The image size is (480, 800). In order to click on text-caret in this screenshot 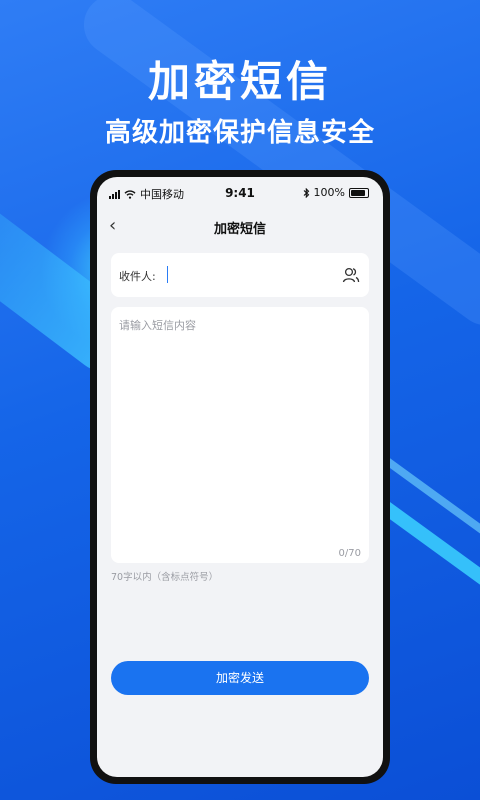, I will do `click(167, 274)`.